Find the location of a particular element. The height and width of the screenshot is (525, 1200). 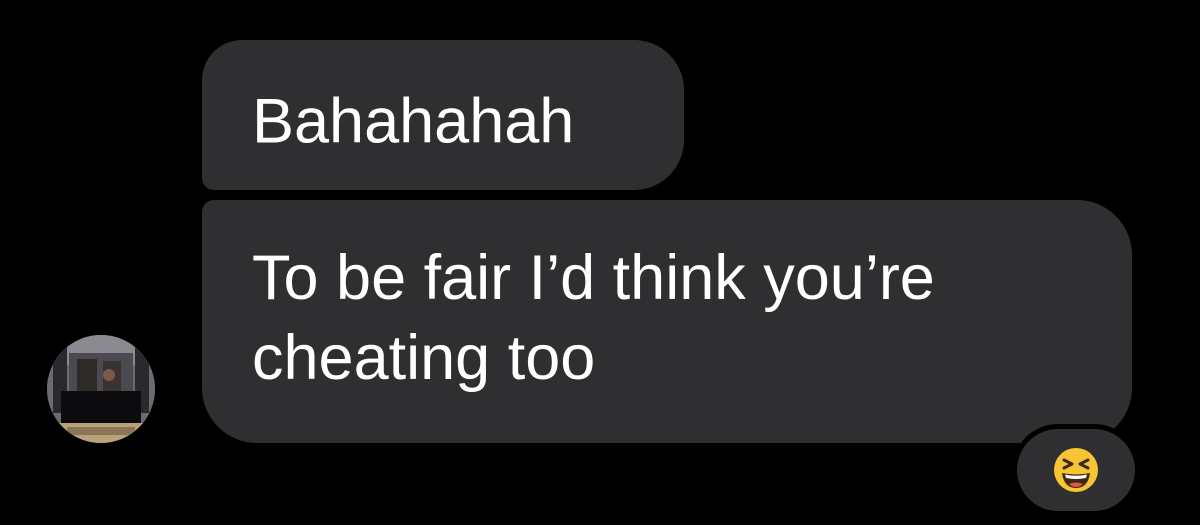

message-text: Bahahahah is located at coordinates (413, 121).